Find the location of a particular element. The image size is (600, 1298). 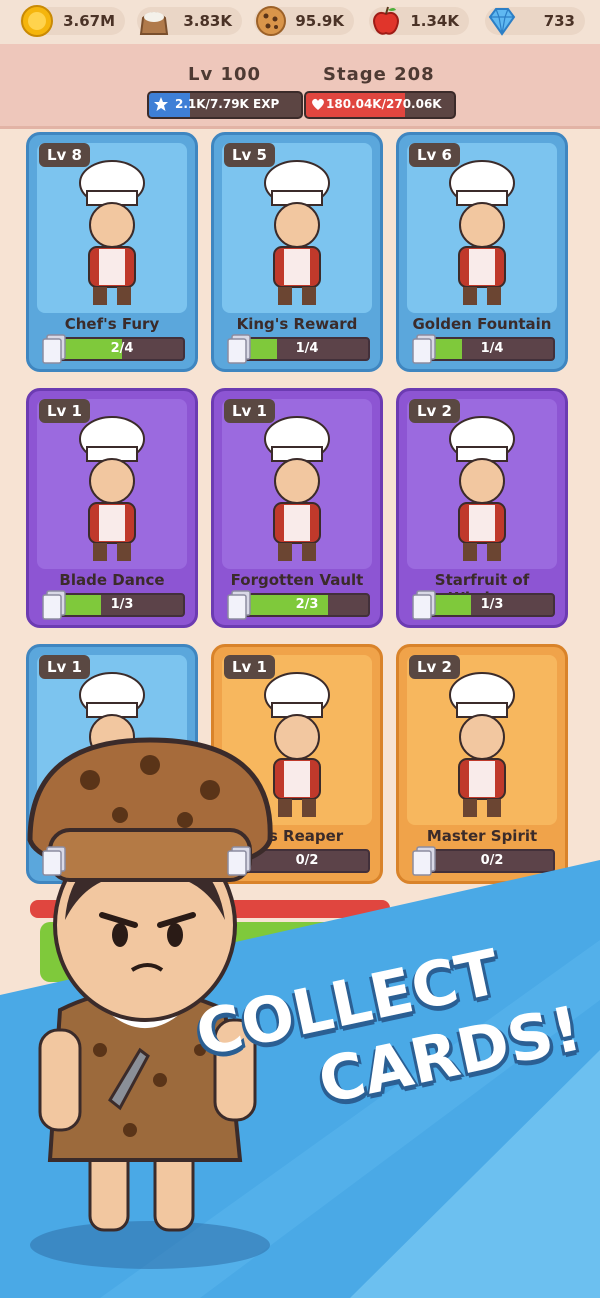

resource-value: 3.67M is located at coordinates (89, 21).